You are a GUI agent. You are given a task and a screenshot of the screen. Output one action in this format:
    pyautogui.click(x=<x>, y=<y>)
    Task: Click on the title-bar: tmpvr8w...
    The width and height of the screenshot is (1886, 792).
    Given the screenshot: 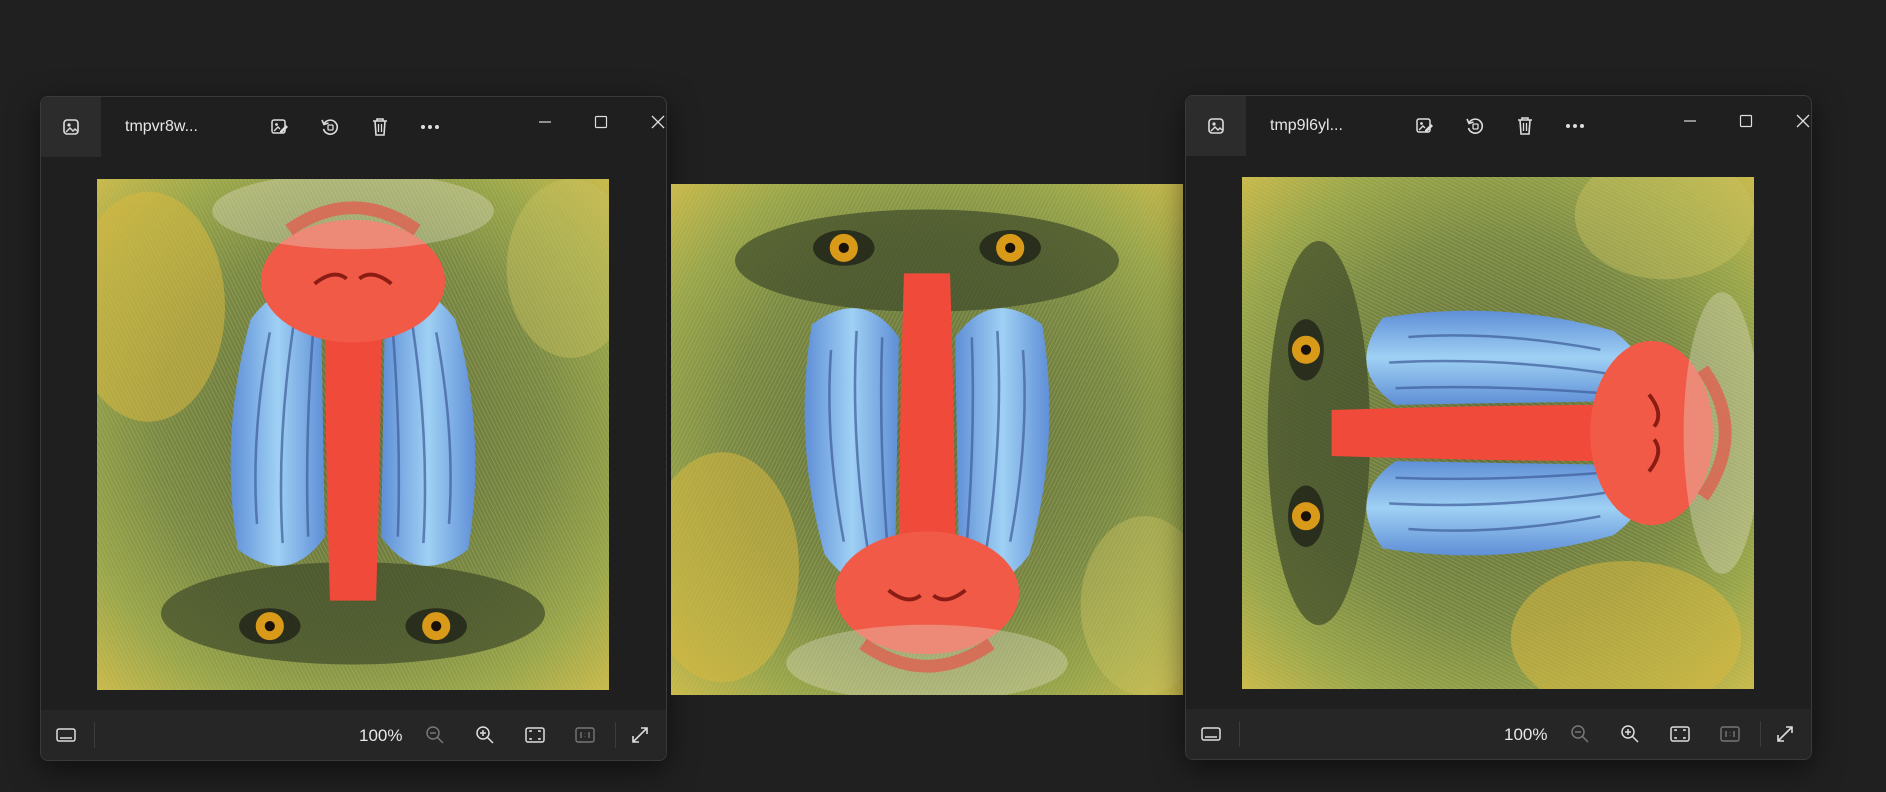 What is the action you would take?
    pyautogui.click(x=353, y=127)
    